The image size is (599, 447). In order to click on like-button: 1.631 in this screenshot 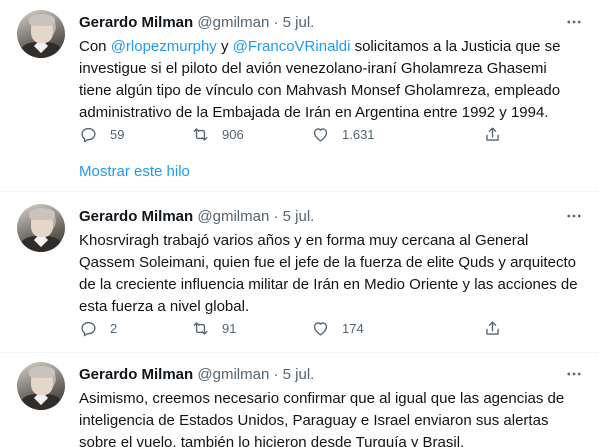, I will do `click(343, 134)`.